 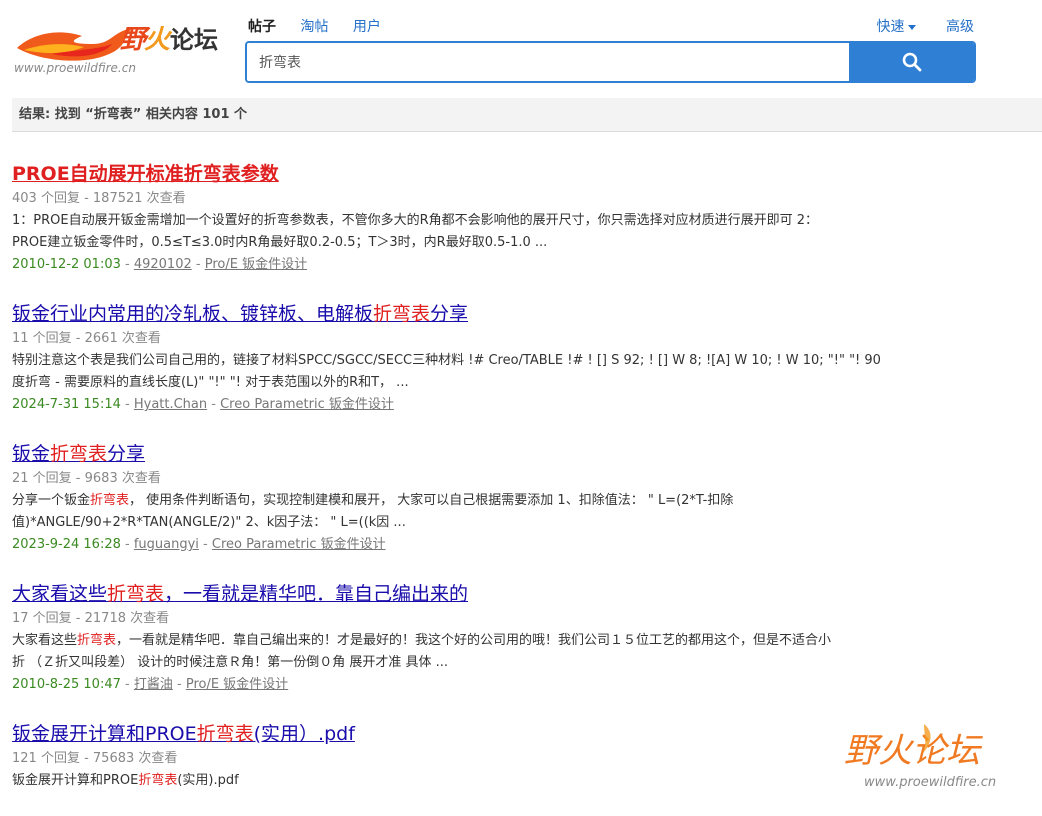 I want to click on tab-collections: 淘帖, so click(x=314, y=27).